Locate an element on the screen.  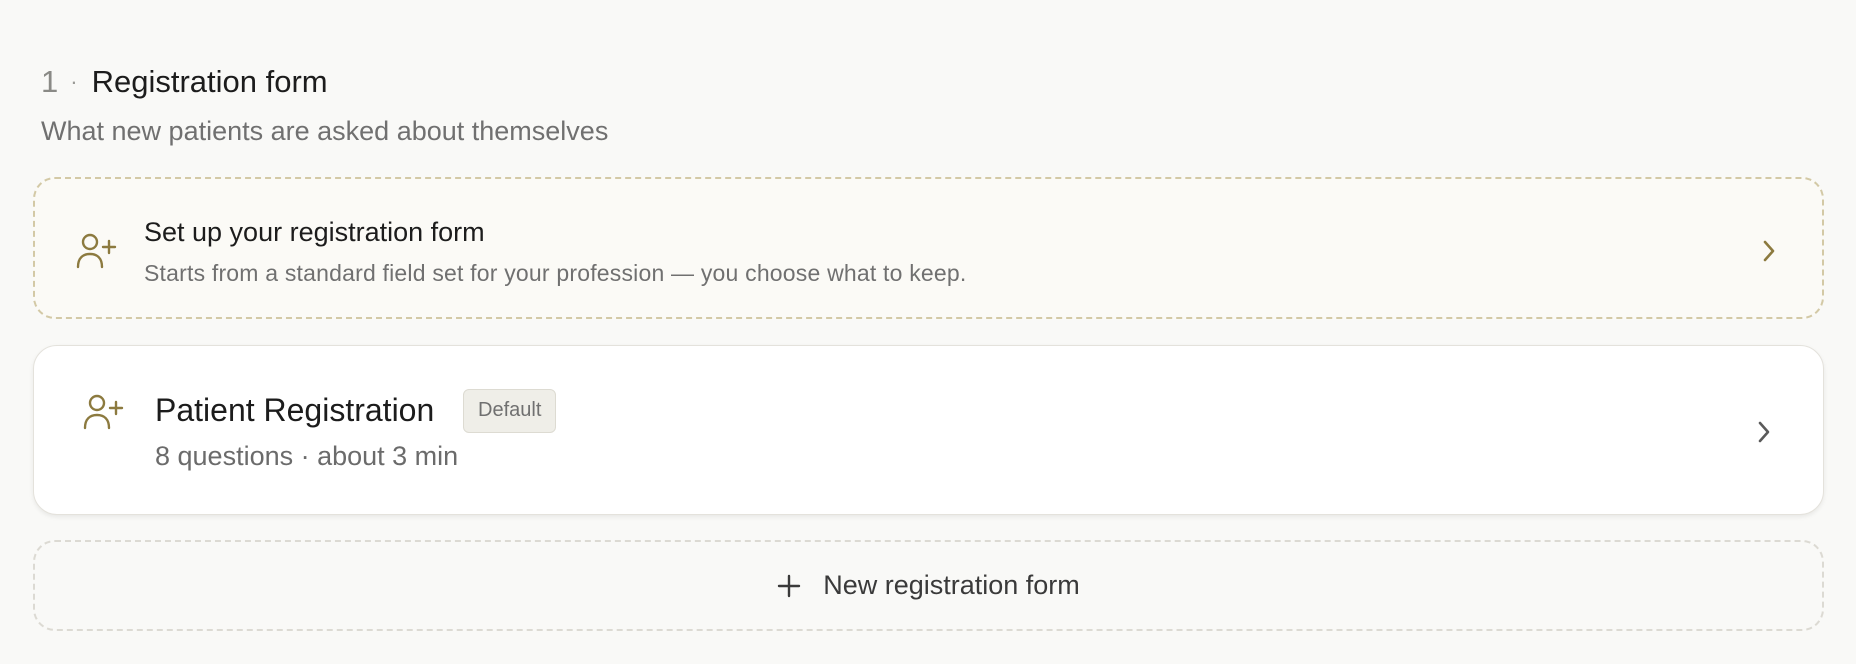
section-title: Registration form is located at coordinates (209, 81).